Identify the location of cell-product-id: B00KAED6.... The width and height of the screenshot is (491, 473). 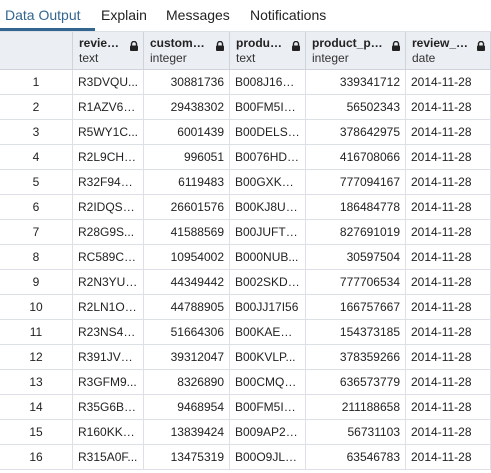
(268, 332).